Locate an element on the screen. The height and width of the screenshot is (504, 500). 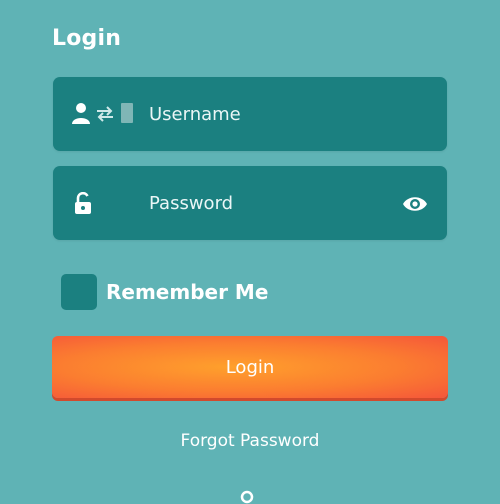
password-input is located at coordinates (264, 203).